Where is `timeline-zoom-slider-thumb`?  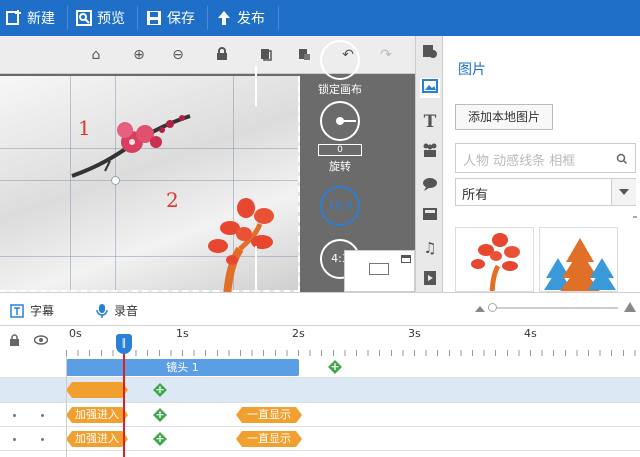 timeline-zoom-slider-thumb is located at coordinates (492, 307).